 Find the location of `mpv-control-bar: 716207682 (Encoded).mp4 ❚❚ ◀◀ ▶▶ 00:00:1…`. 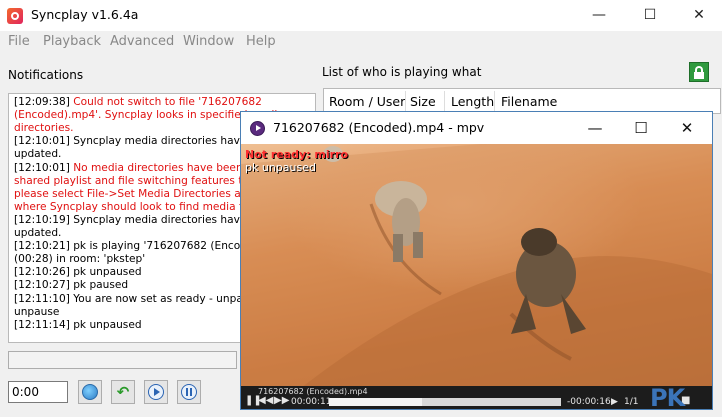

mpv-control-bar: 716207682 (Encoded).mp4 ❚❚ ◀◀ ▶▶ 00:00:1… is located at coordinates (476, 397).